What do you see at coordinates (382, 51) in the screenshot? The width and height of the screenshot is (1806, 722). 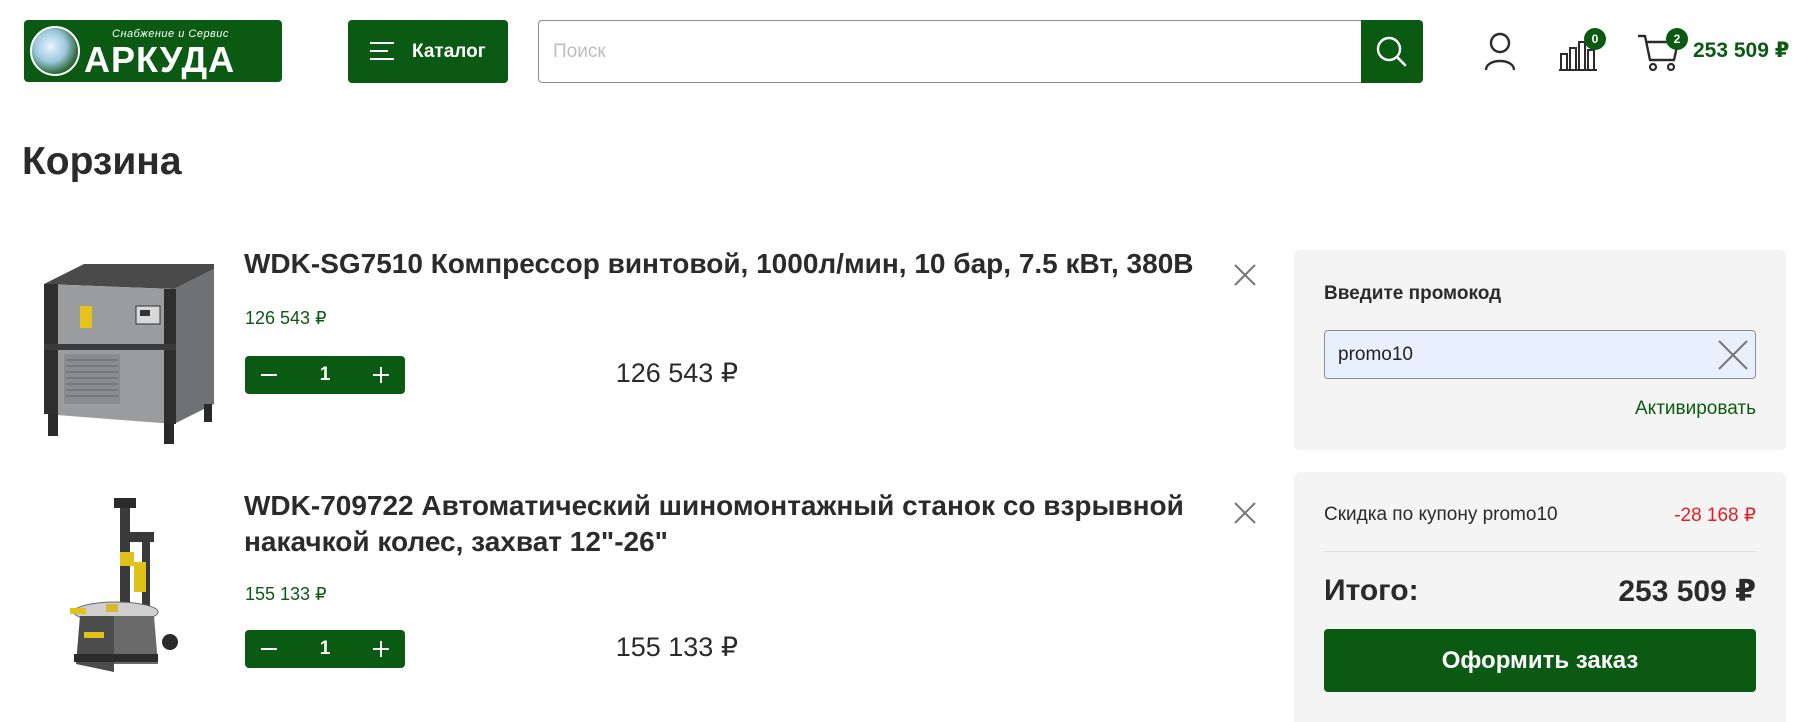 I see `burger-menu-icon` at bounding box center [382, 51].